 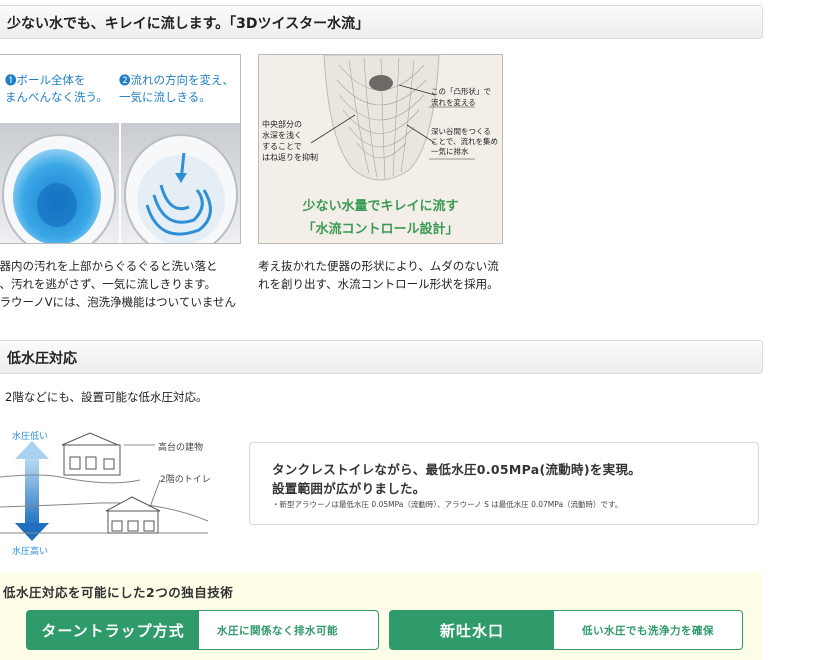 What do you see at coordinates (185, 480) in the screenshot?
I see `second-floor-toilet-label: 2階のトイレ` at bounding box center [185, 480].